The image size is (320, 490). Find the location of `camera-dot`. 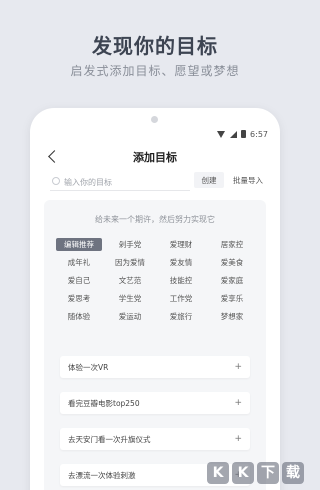

camera-dot is located at coordinates (154, 119).